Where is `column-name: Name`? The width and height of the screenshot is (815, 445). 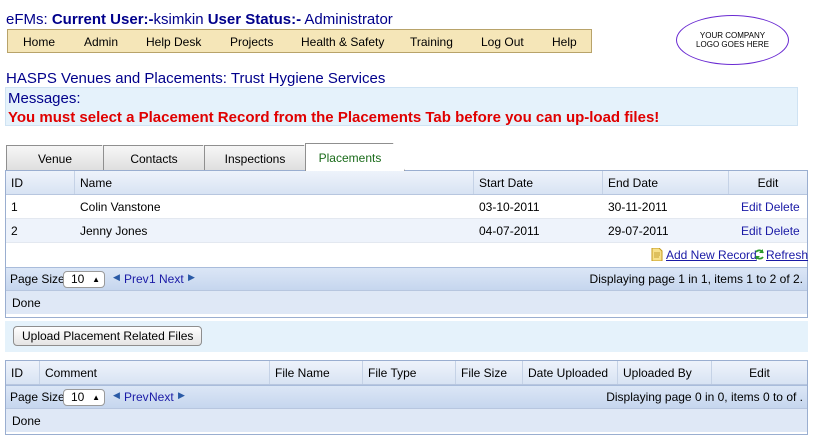
column-name: Name is located at coordinates (274, 182).